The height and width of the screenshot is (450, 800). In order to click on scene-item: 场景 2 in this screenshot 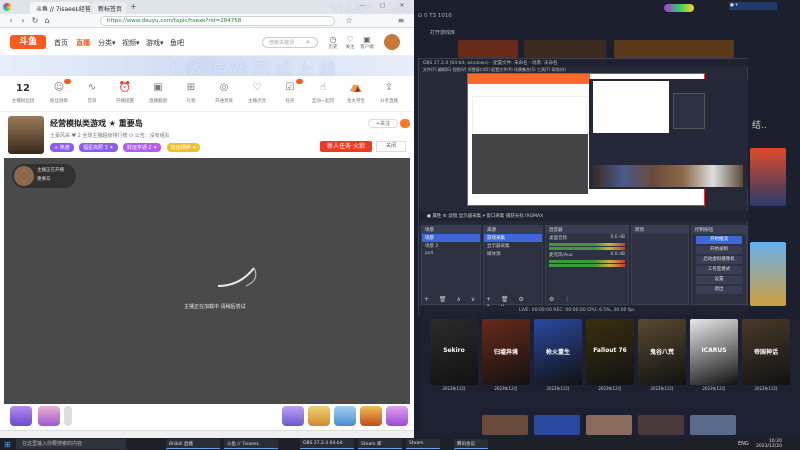, I will do `click(451, 246)`.